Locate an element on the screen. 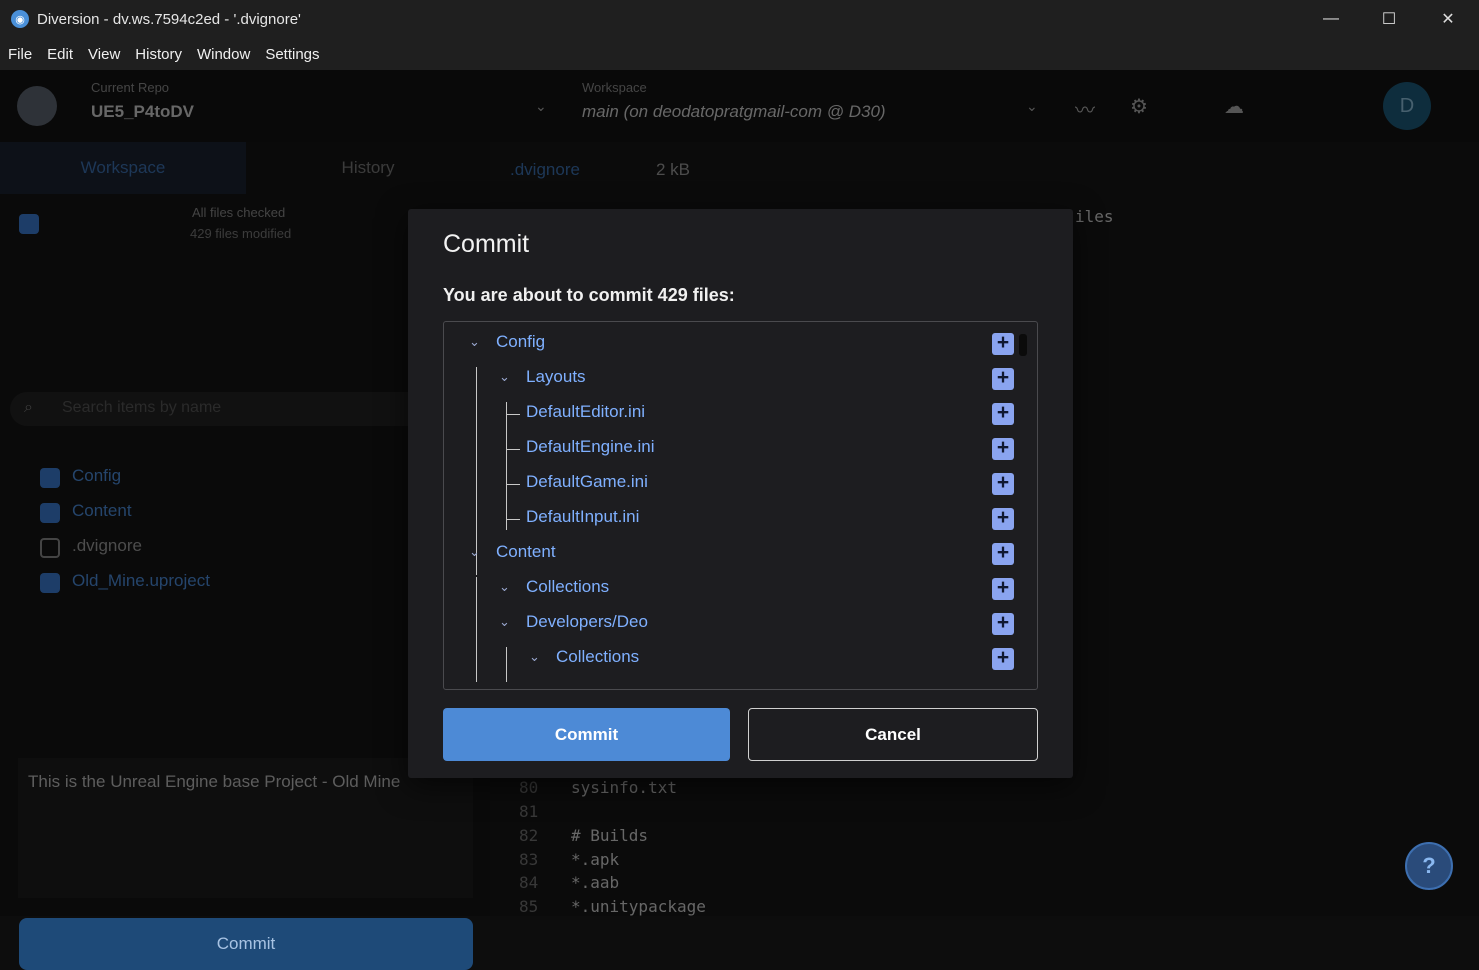 Image resolution: width=1479 pixels, height=970 pixels. tree-label: DefaultGame.ini is located at coordinates (587, 481).